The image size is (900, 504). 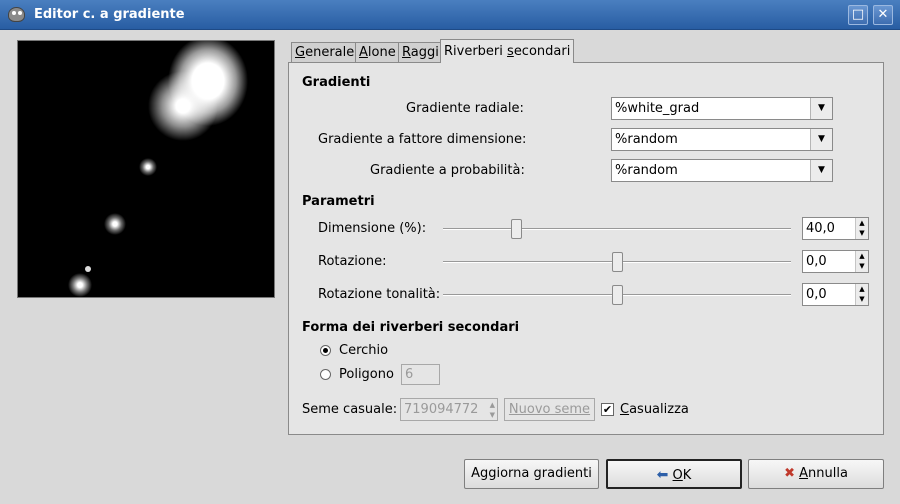 I want to click on gradients-heading: Gradienti, so click(x=336, y=82).